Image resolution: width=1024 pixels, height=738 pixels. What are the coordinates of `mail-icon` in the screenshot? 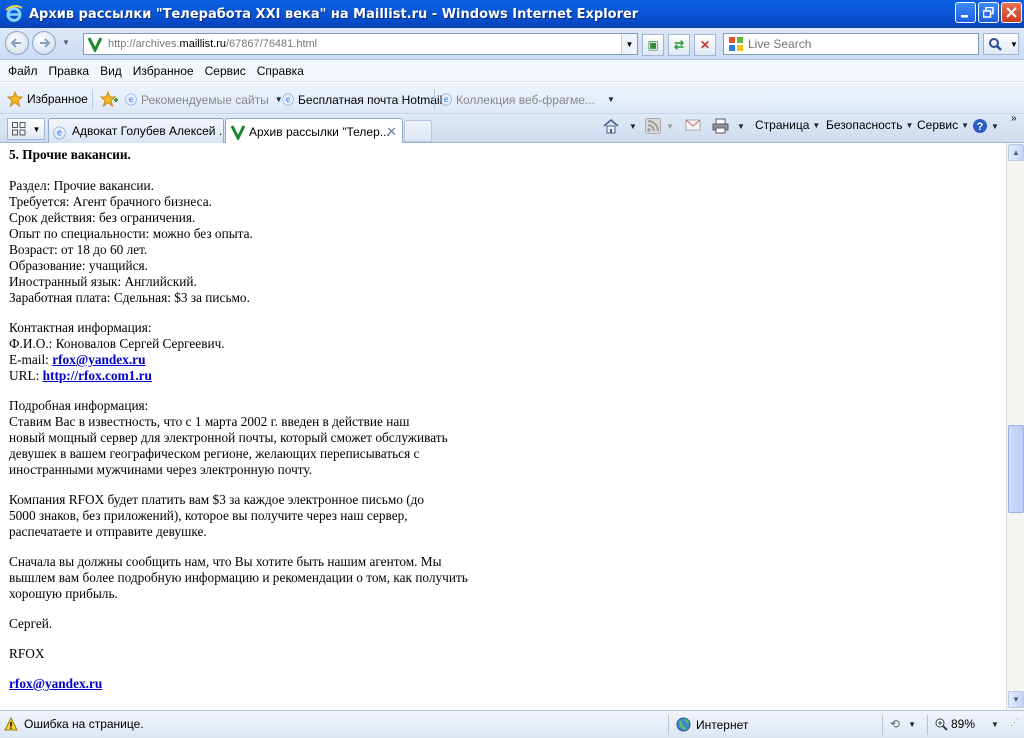 It's located at (693, 125).